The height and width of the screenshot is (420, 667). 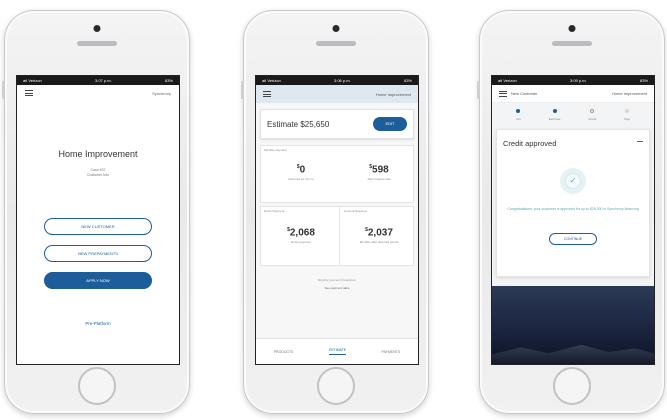 What do you see at coordinates (355, 211) in the screenshot?
I see `section-label: Amount financed` at bounding box center [355, 211].